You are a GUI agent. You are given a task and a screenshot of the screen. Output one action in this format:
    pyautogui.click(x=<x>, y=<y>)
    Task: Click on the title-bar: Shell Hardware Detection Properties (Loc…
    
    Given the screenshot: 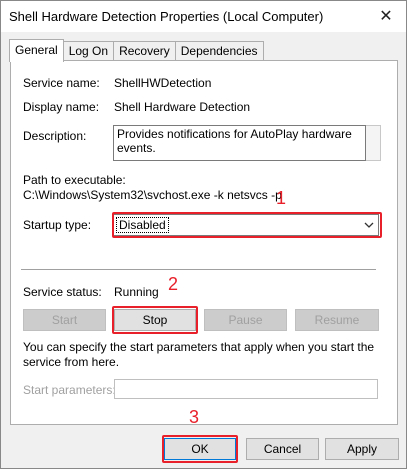 What is the action you would take?
    pyautogui.click(x=203, y=16)
    